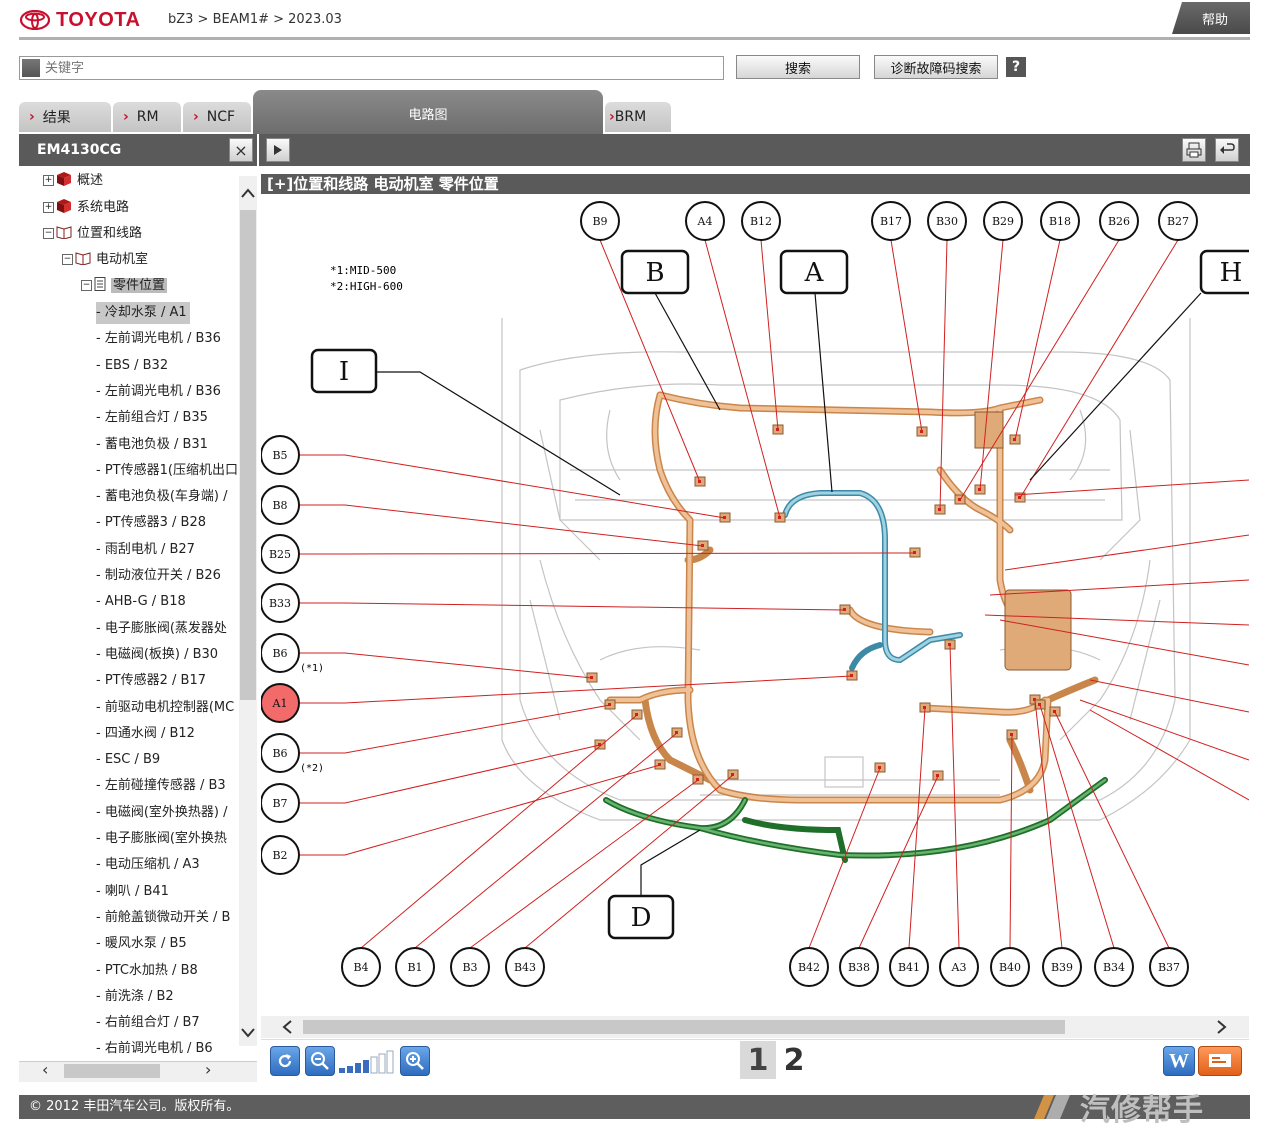 The width and height of the screenshot is (1269, 1131). Describe the element at coordinates (936, 67) in the screenshot. I see `dtc-search-button: 诊断故障码搜索` at that location.